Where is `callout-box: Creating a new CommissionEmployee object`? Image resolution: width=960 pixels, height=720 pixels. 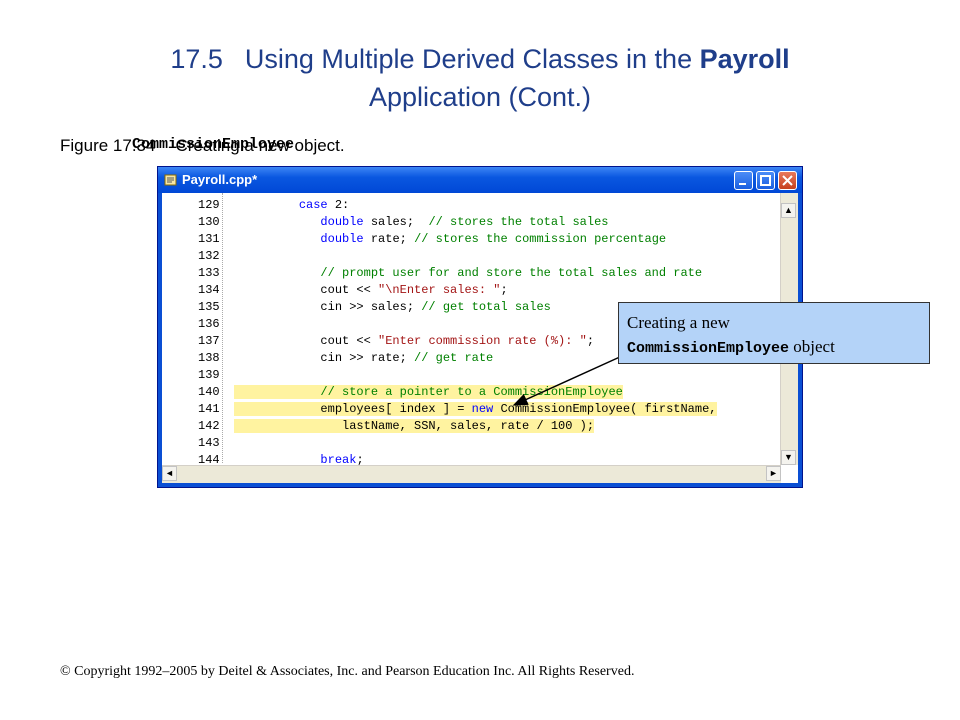 callout-box: Creating a new CommissionEmployee object is located at coordinates (774, 333).